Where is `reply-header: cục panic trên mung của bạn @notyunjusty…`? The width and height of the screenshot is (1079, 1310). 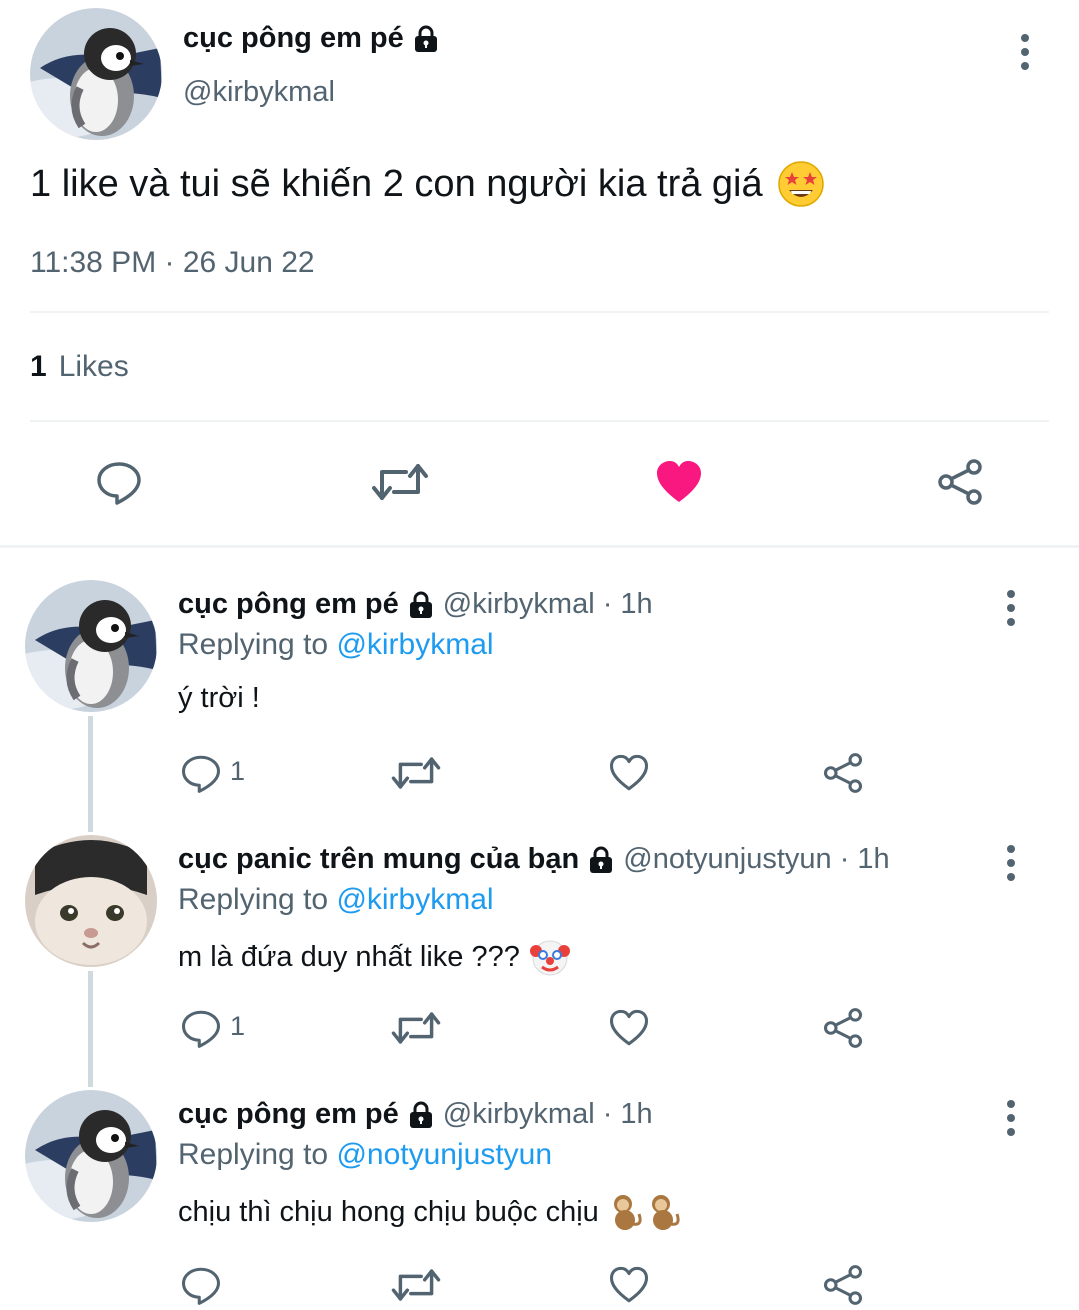
reply-header: cục panic trên mung của bạn @notyunjusty… is located at coordinates (534, 859).